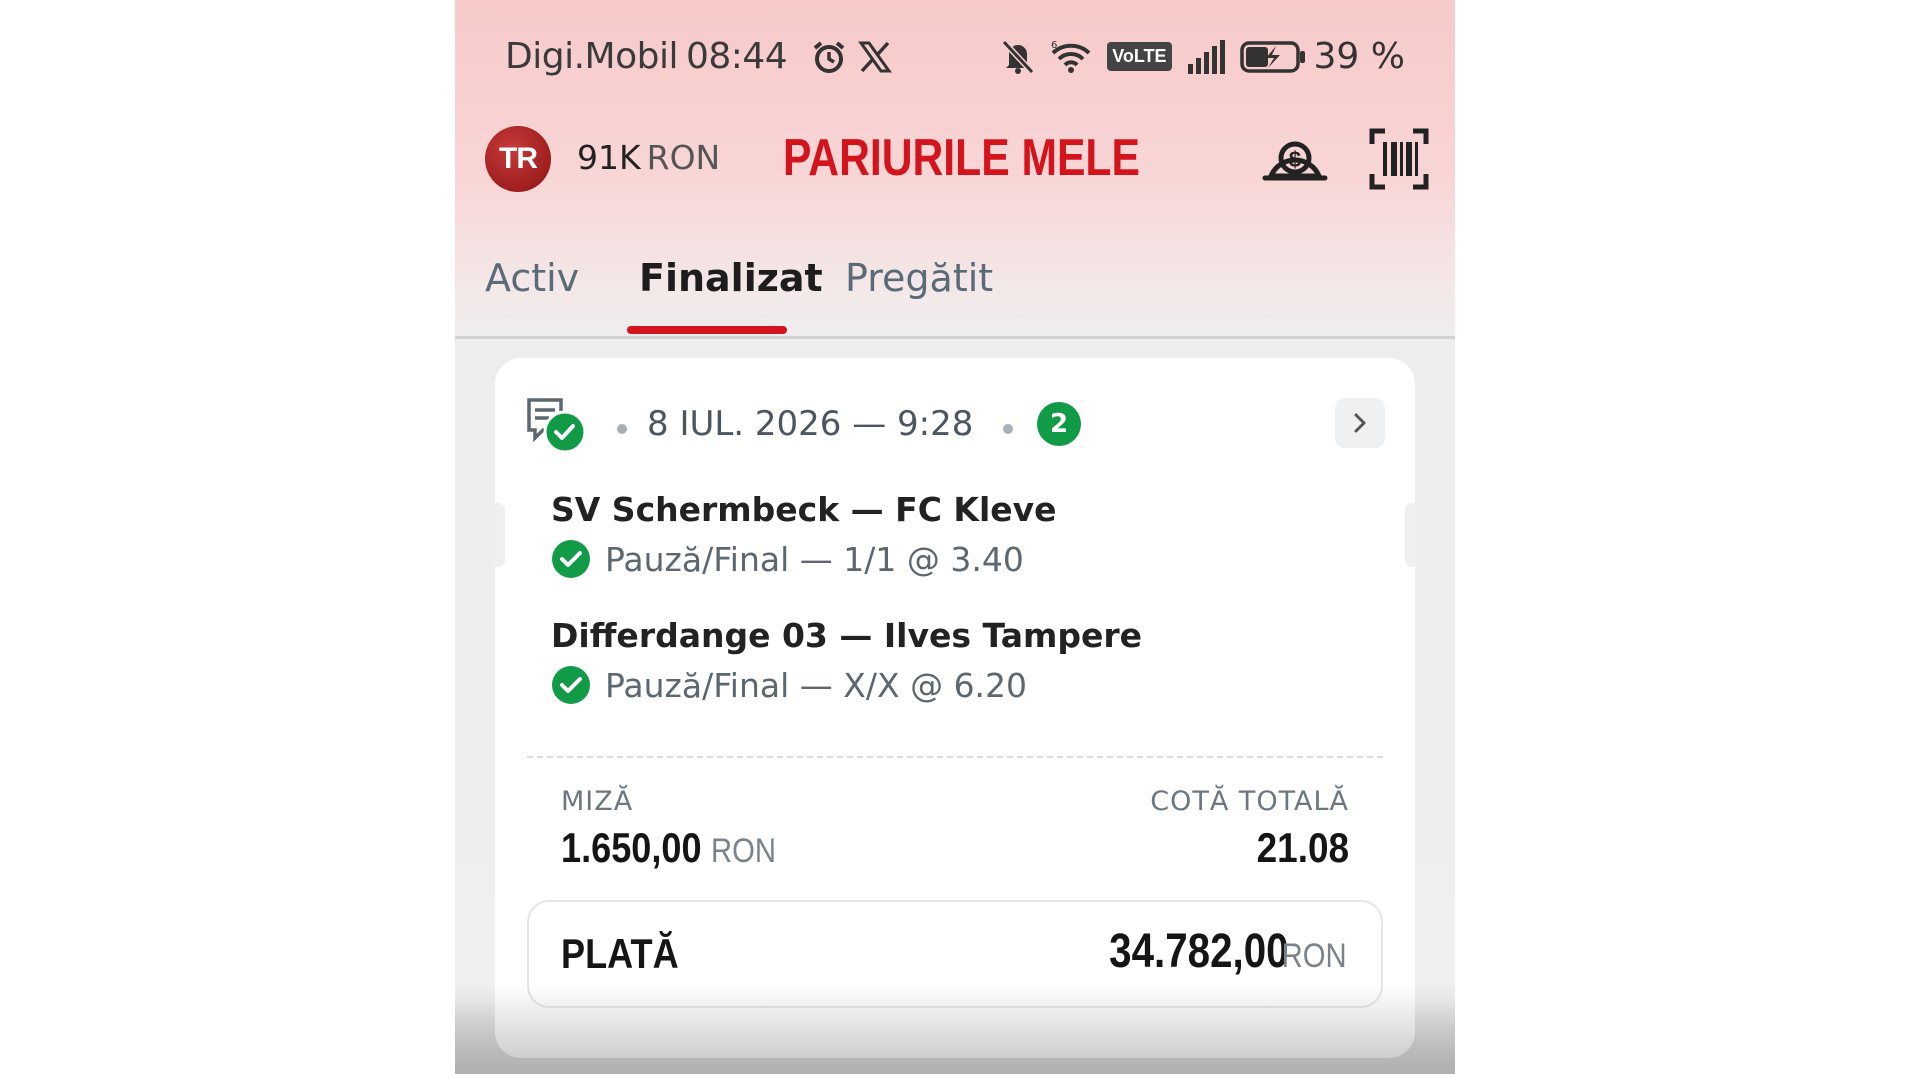 The height and width of the screenshot is (1074, 1909). What do you see at coordinates (814, 559) in the screenshot?
I see `pick-text: Pauză/Final — 1/1 @ 3.40` at bounding box center [814, 559].